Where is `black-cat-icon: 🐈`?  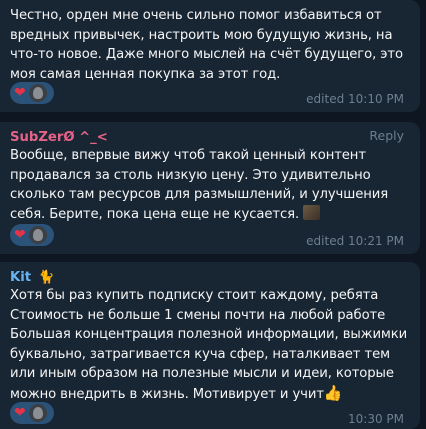 black-cat-icon: 🐈 is located at coordinates (46, 277).